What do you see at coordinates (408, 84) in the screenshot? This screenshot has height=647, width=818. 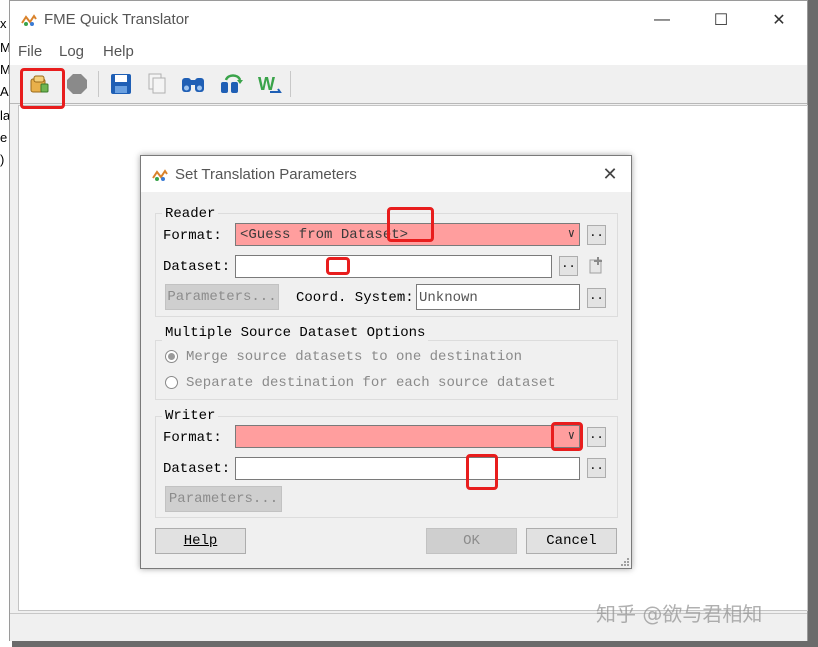 I see `toolbar: W` at bounding box center [408, 84].